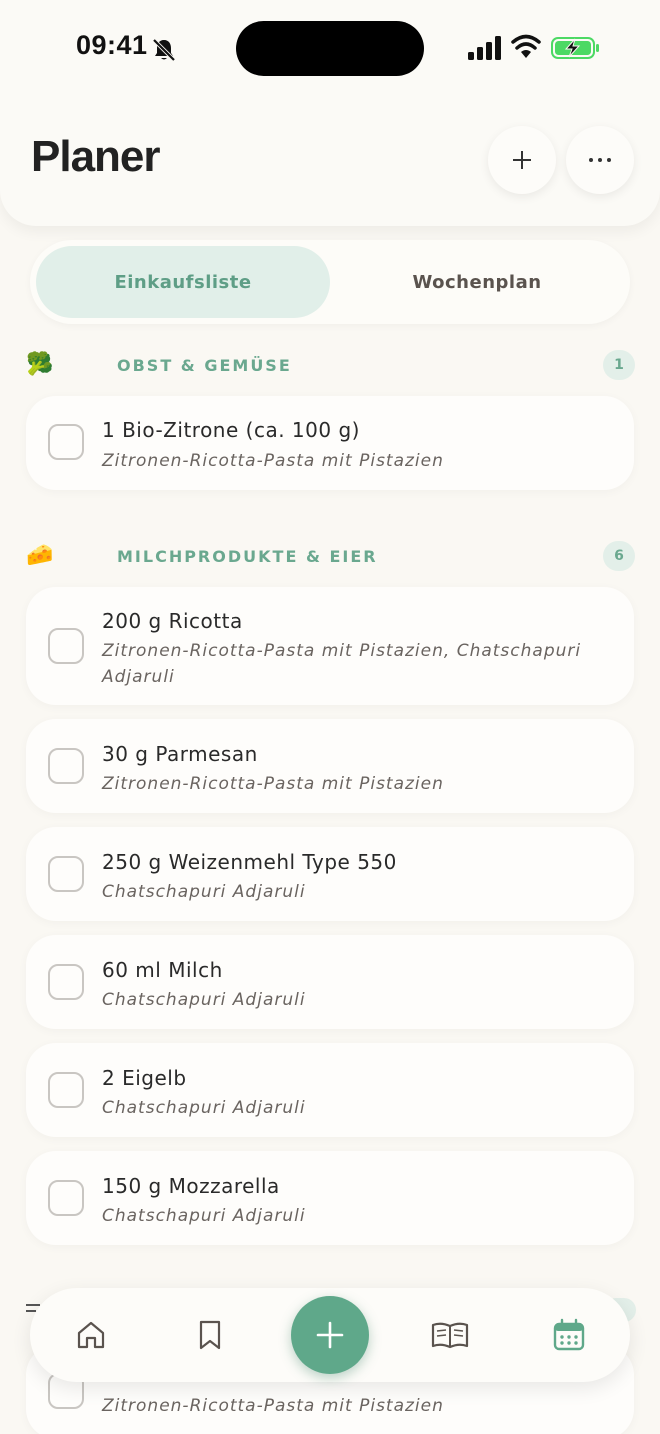 Image resolution: width=660 pixels, height=1434 pixels. Describe the element at coordinates (619, 556) in the screenshot. I see `section-count-badge: 6` at that location.